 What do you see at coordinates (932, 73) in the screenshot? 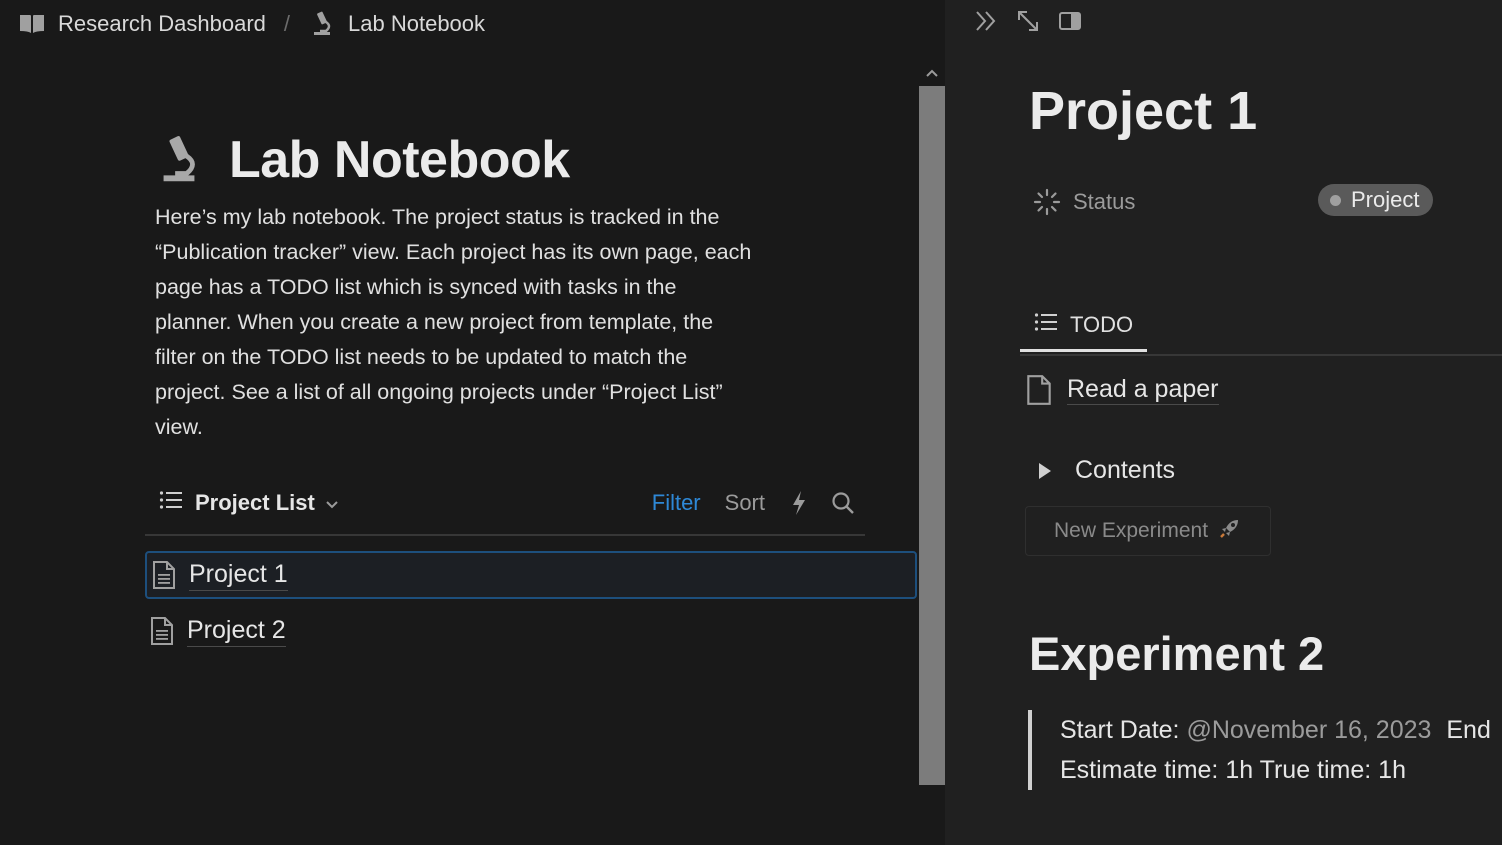
I see `scroll-up-arrow-icon` at bounding box center [932, 73].